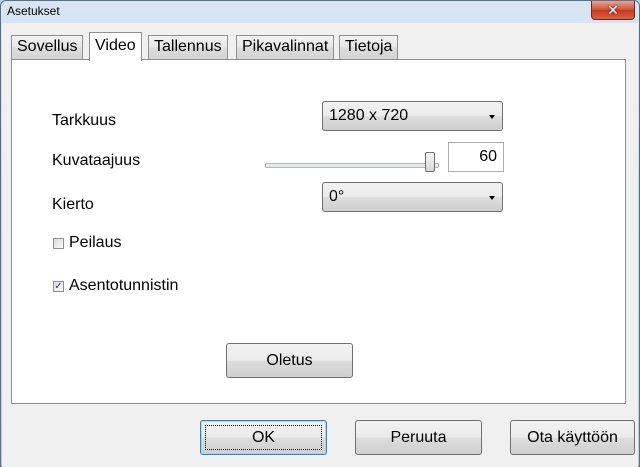 The height and width of the screenshot is (467, 640). I want to click on ok-button: OK, so click(263, 437).